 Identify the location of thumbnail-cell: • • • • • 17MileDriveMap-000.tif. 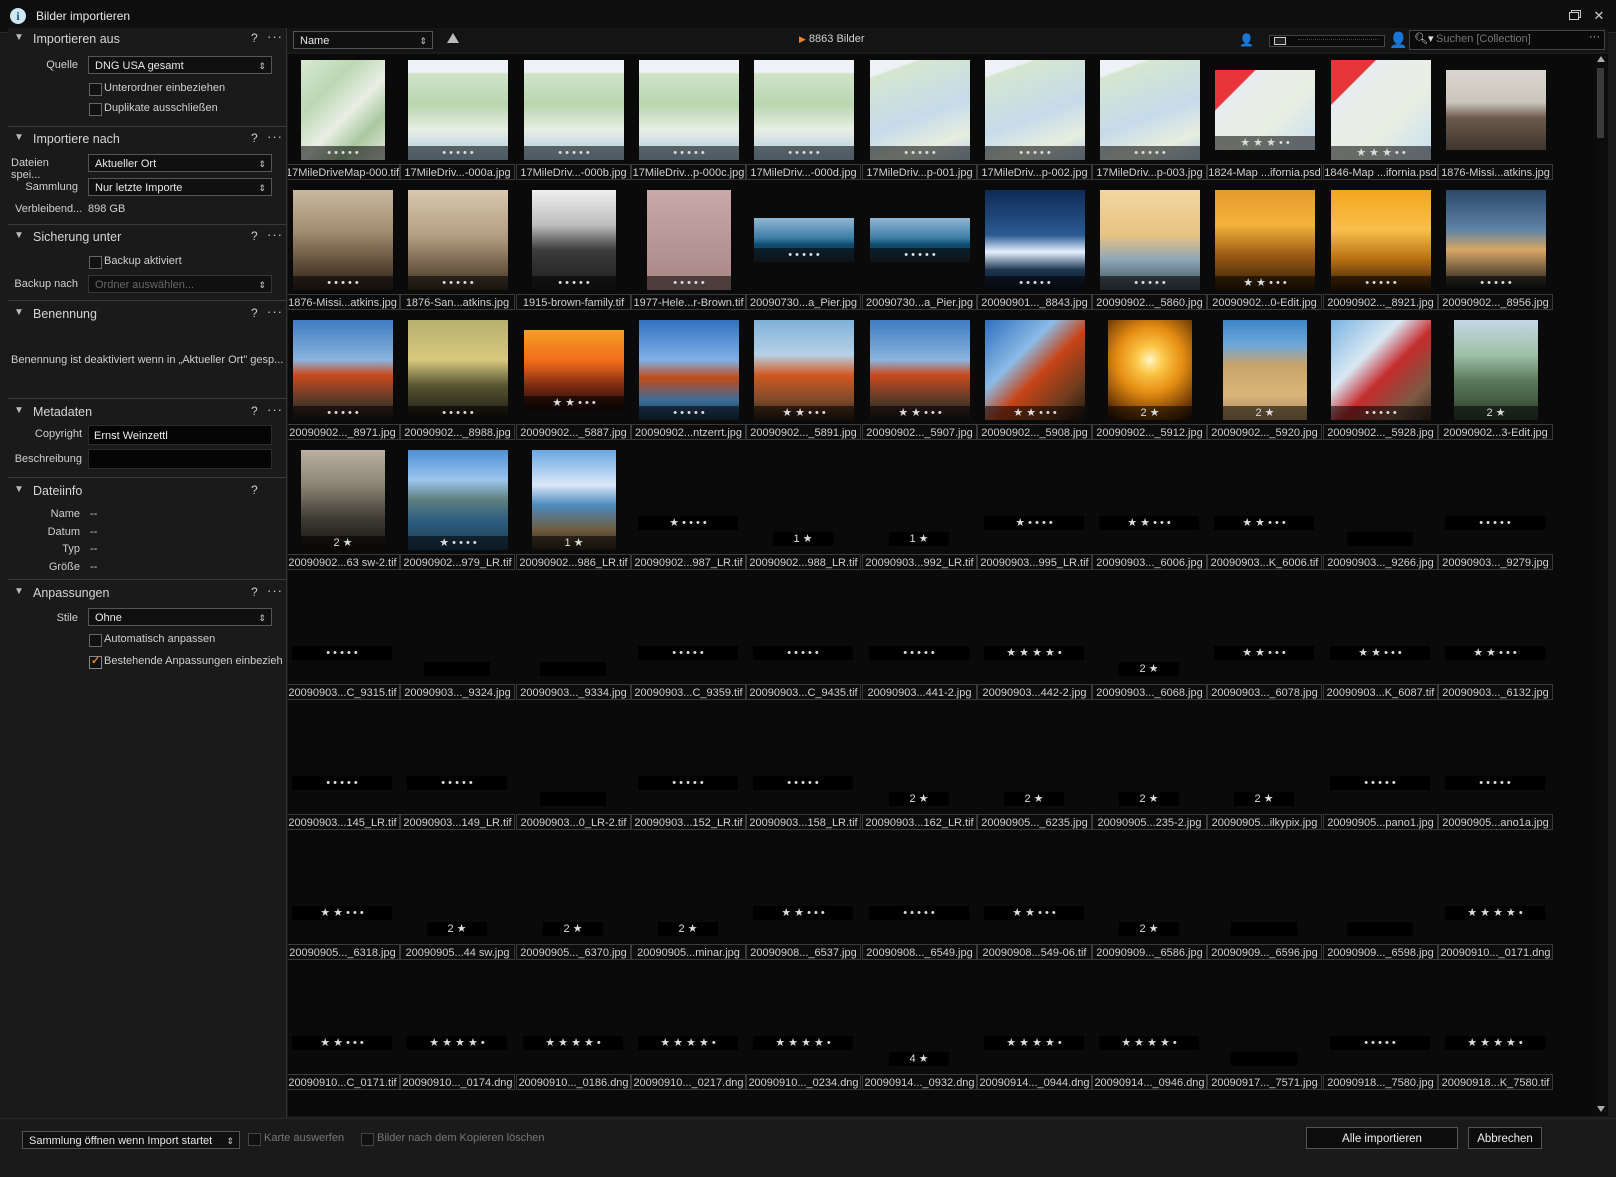
(344, 121).